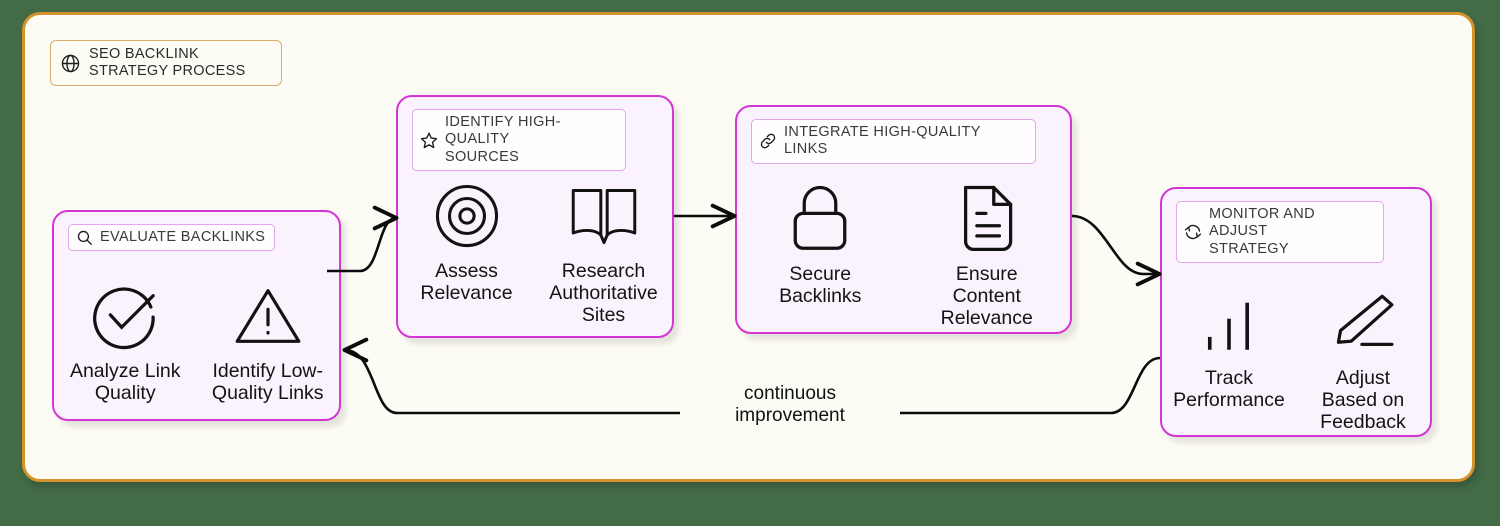  I want to click on stage-item-label: Analyze Link Quality, so click(125, 382).